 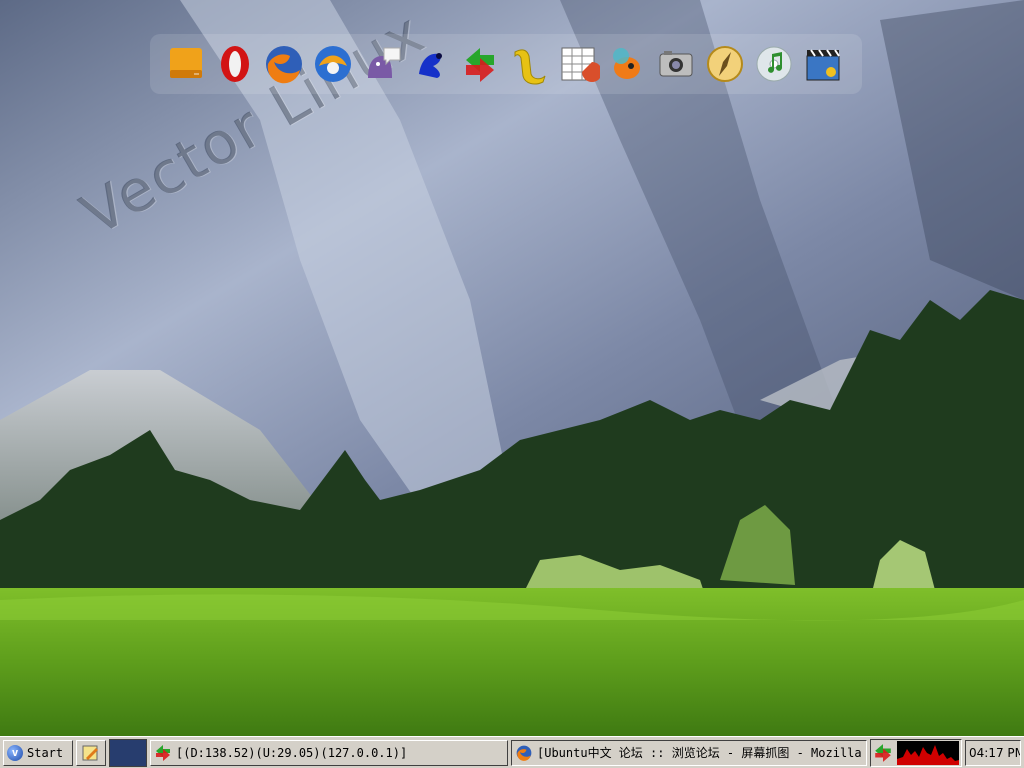 I want to click on pencil-icon, so click(x=90, y=752).